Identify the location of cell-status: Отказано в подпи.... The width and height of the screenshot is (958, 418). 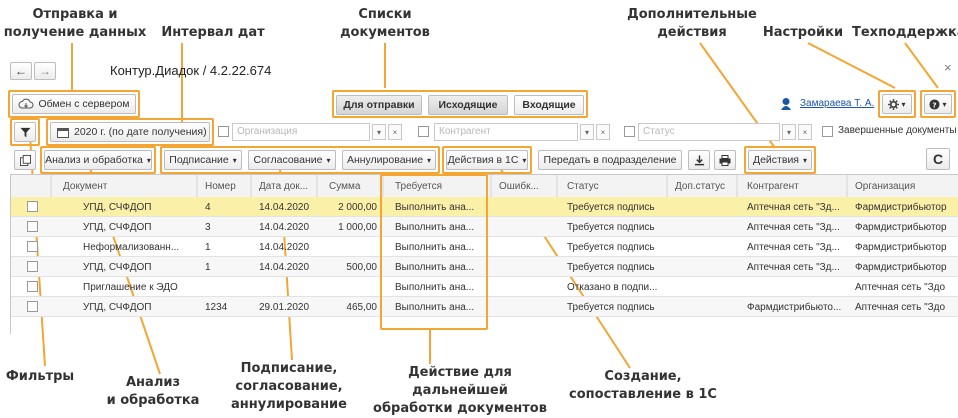
(612, 287).